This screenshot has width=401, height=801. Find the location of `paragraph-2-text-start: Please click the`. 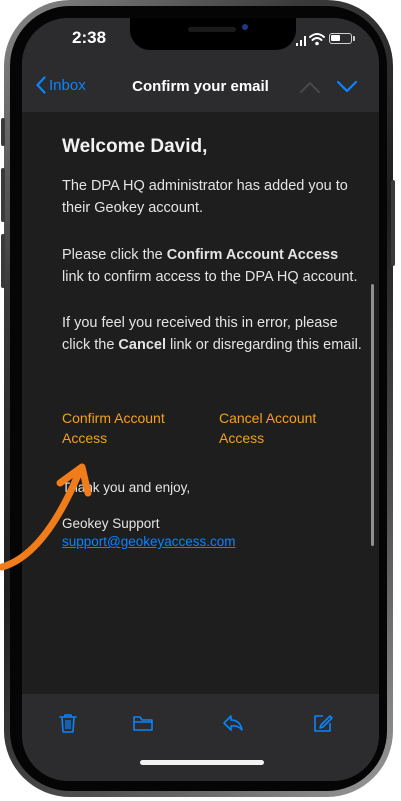

paragraph-2-text-start: Please click the is located at coordinates (114, 255).